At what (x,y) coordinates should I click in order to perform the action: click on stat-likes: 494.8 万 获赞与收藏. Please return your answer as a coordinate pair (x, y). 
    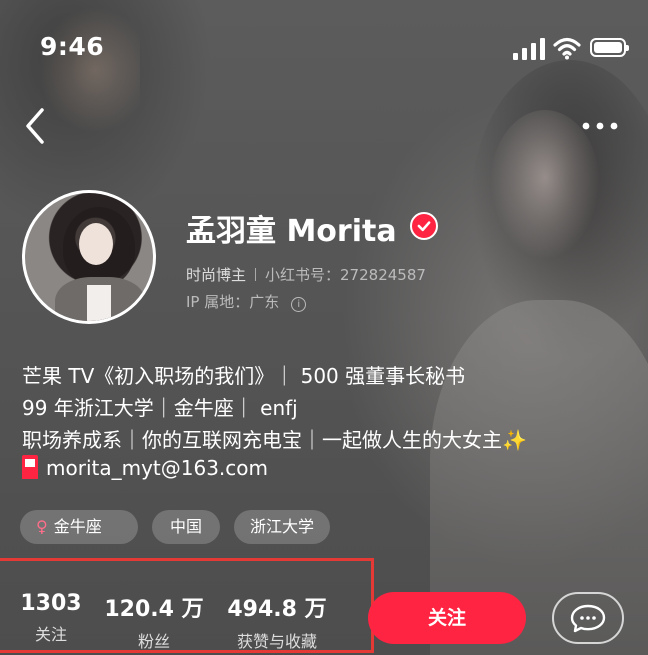
    Looking at the image, I should click on (277, 621).